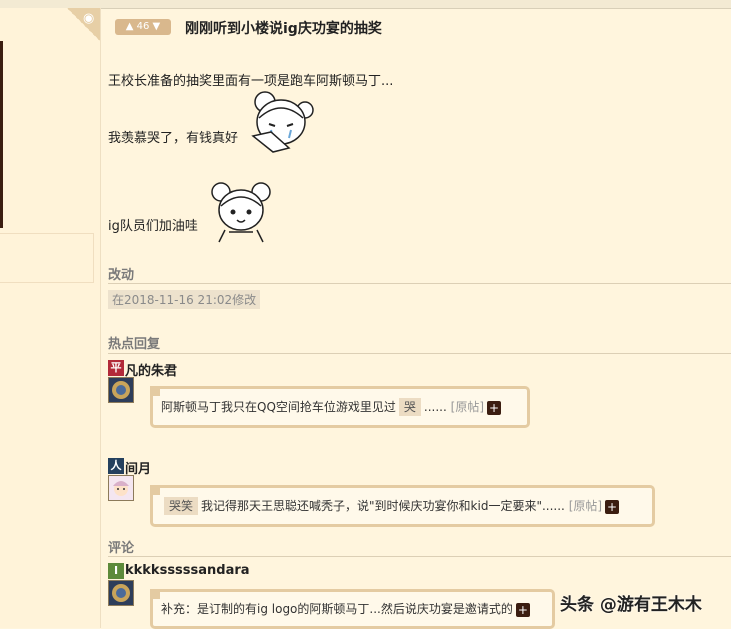 This screenshot has width=731, height=629. I want to click on vote-badge: ▲ 46 ▼, so click(143, 27).